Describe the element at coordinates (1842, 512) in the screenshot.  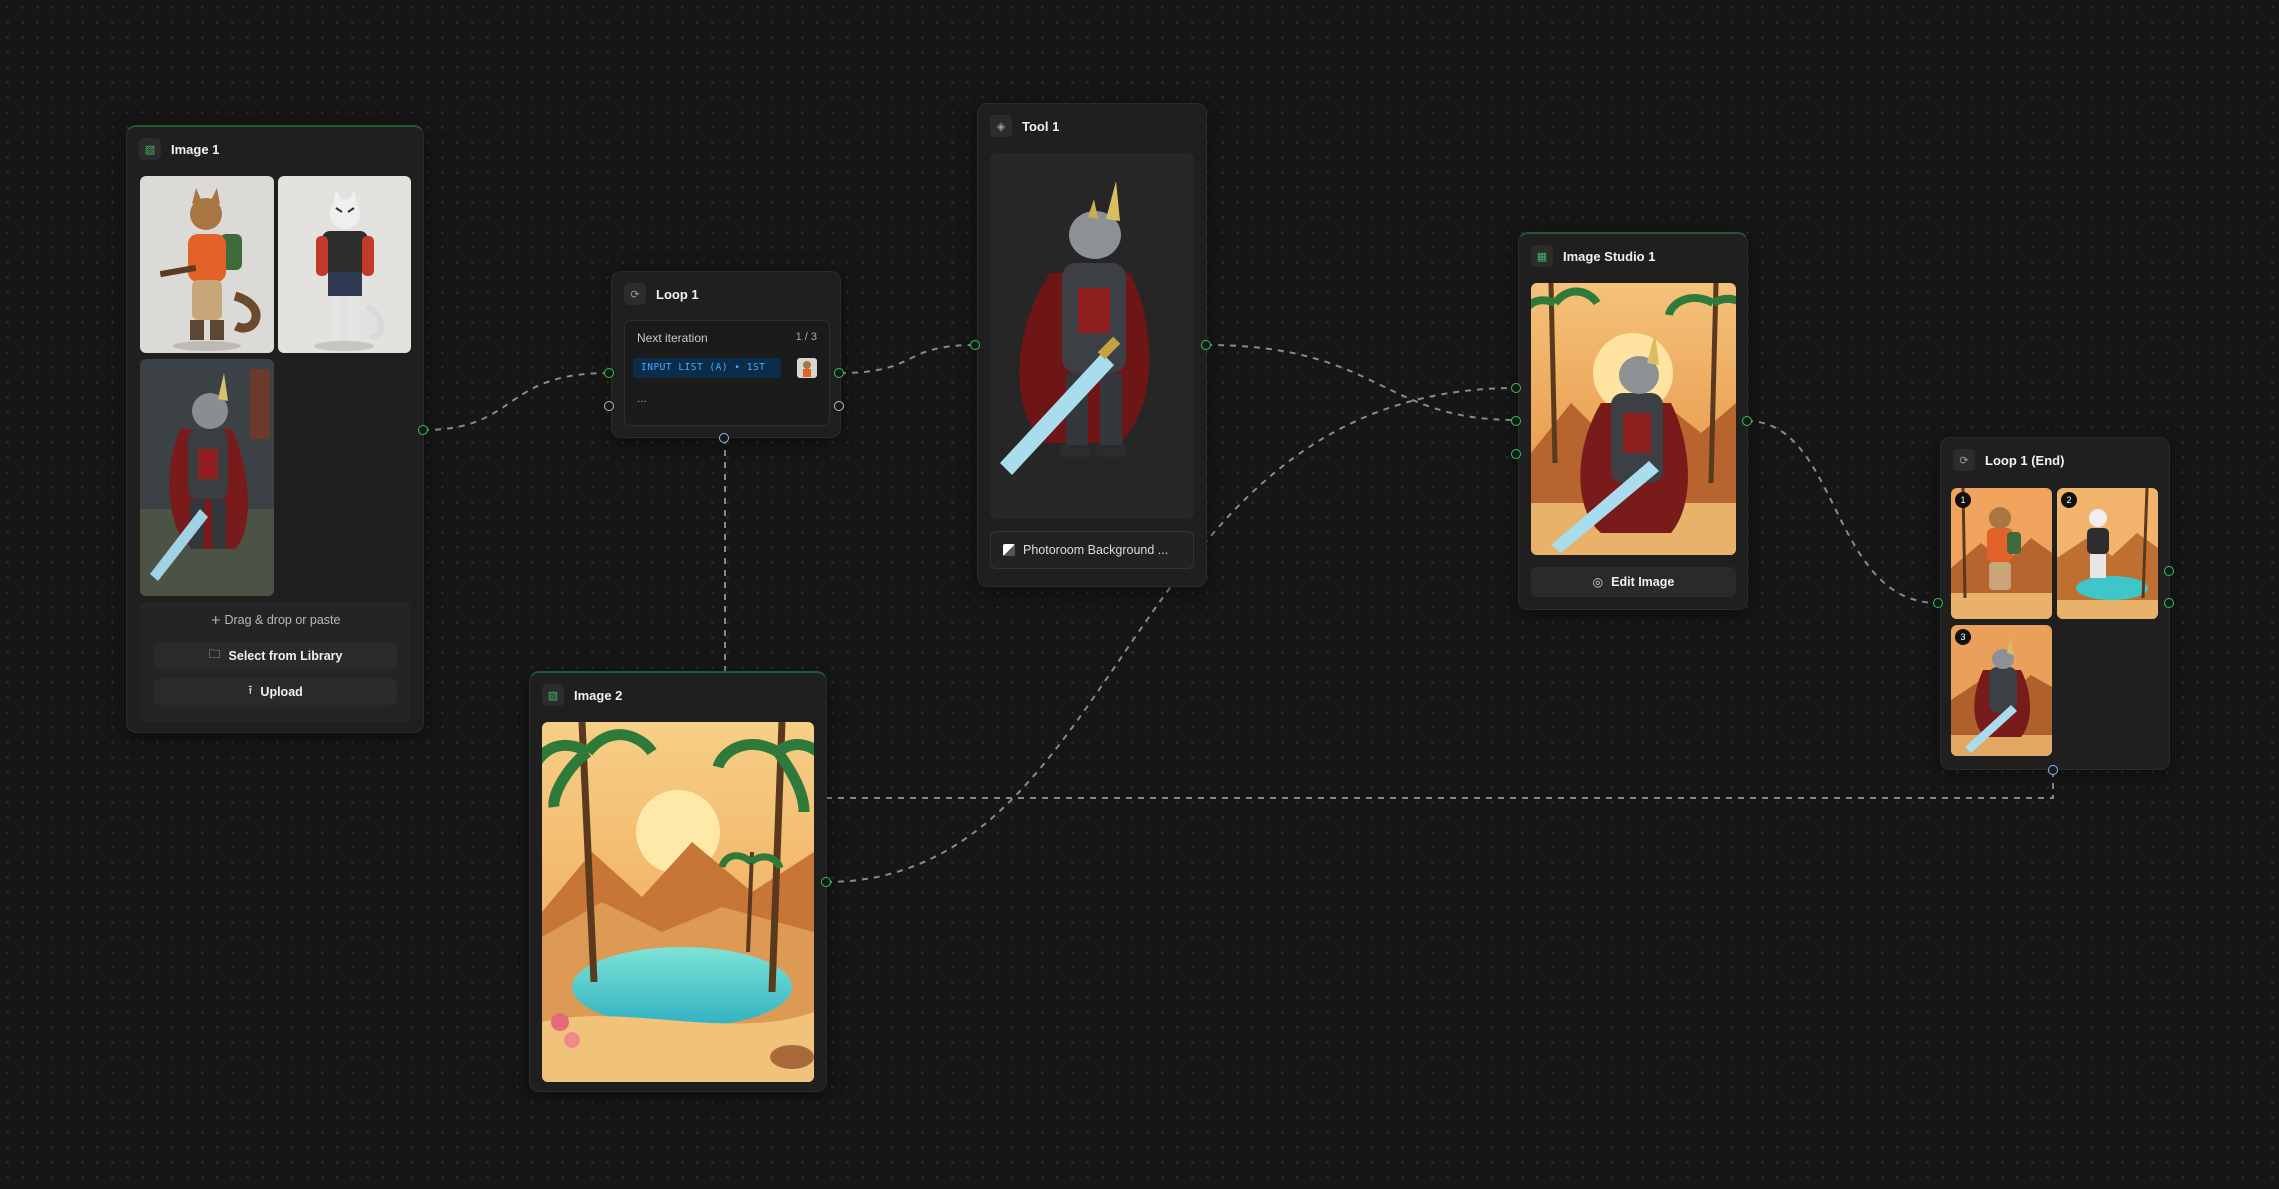
I see `wire-studio-to-loopend` at that location.